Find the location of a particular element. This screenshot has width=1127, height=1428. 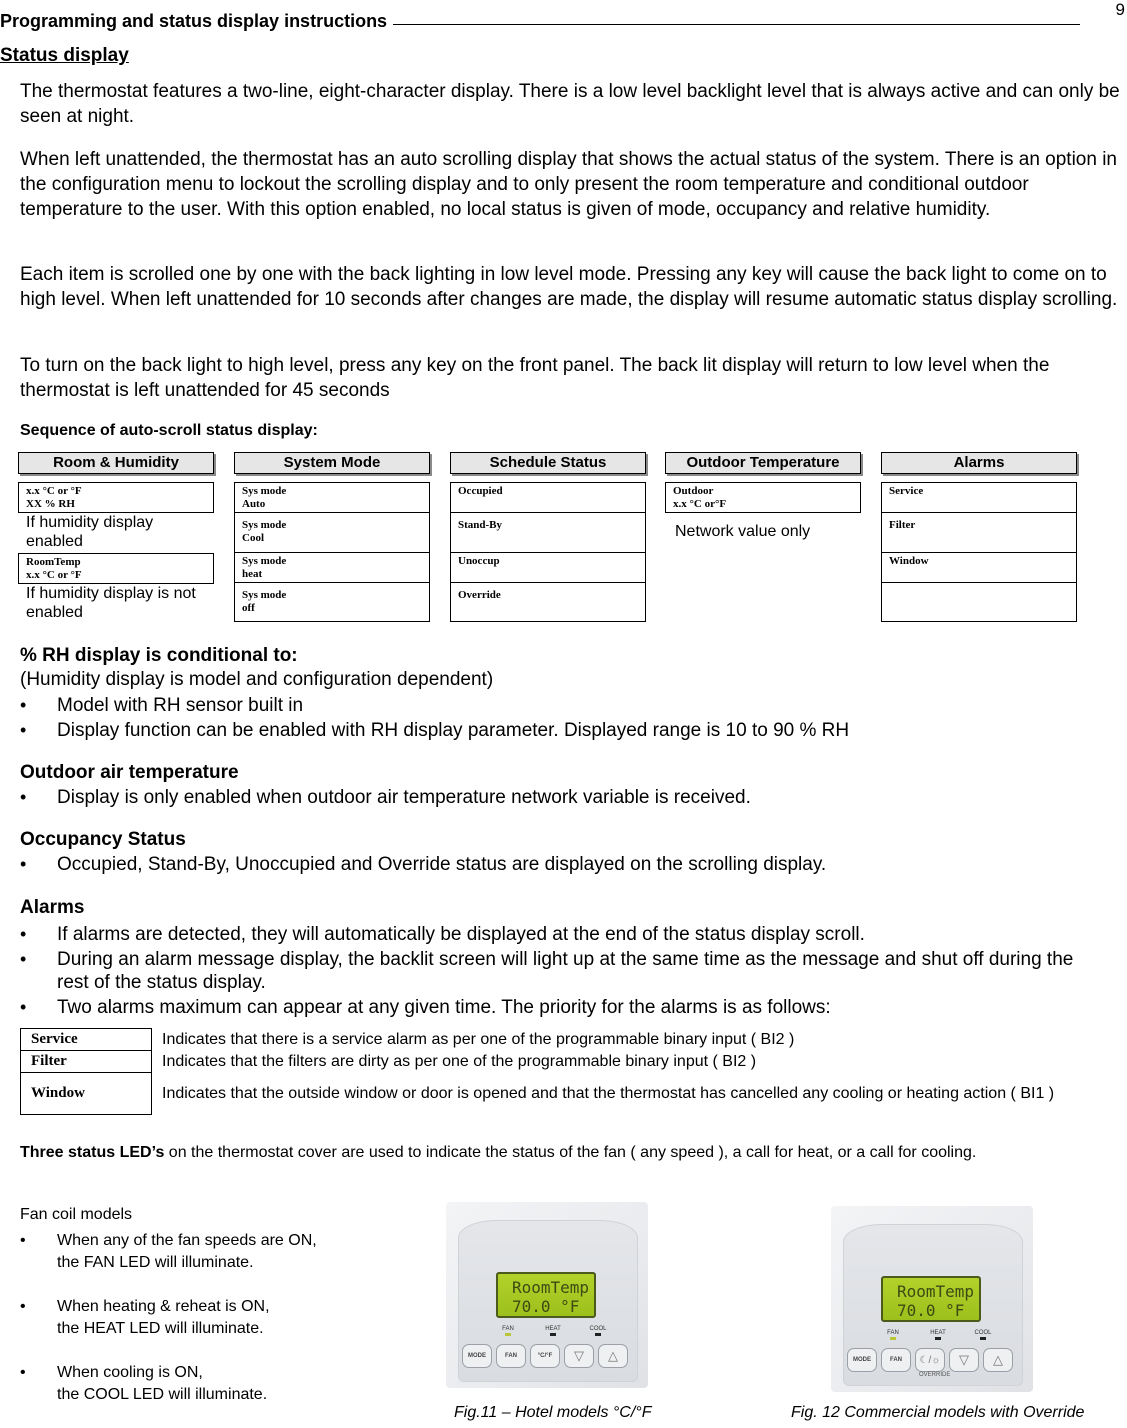

seq-box-line: Auto is located at coordinates (254, 504).